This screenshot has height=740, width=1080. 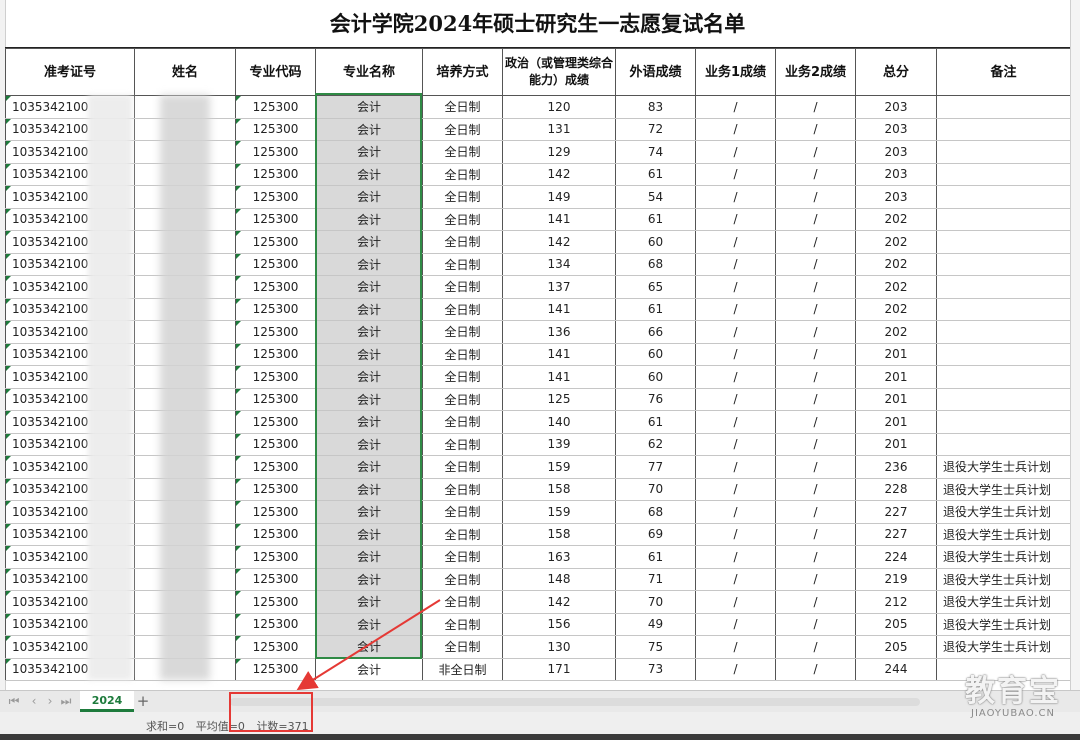 I want to click on header-subject1-score: 业务1成绩, so click(x=735, y=72).